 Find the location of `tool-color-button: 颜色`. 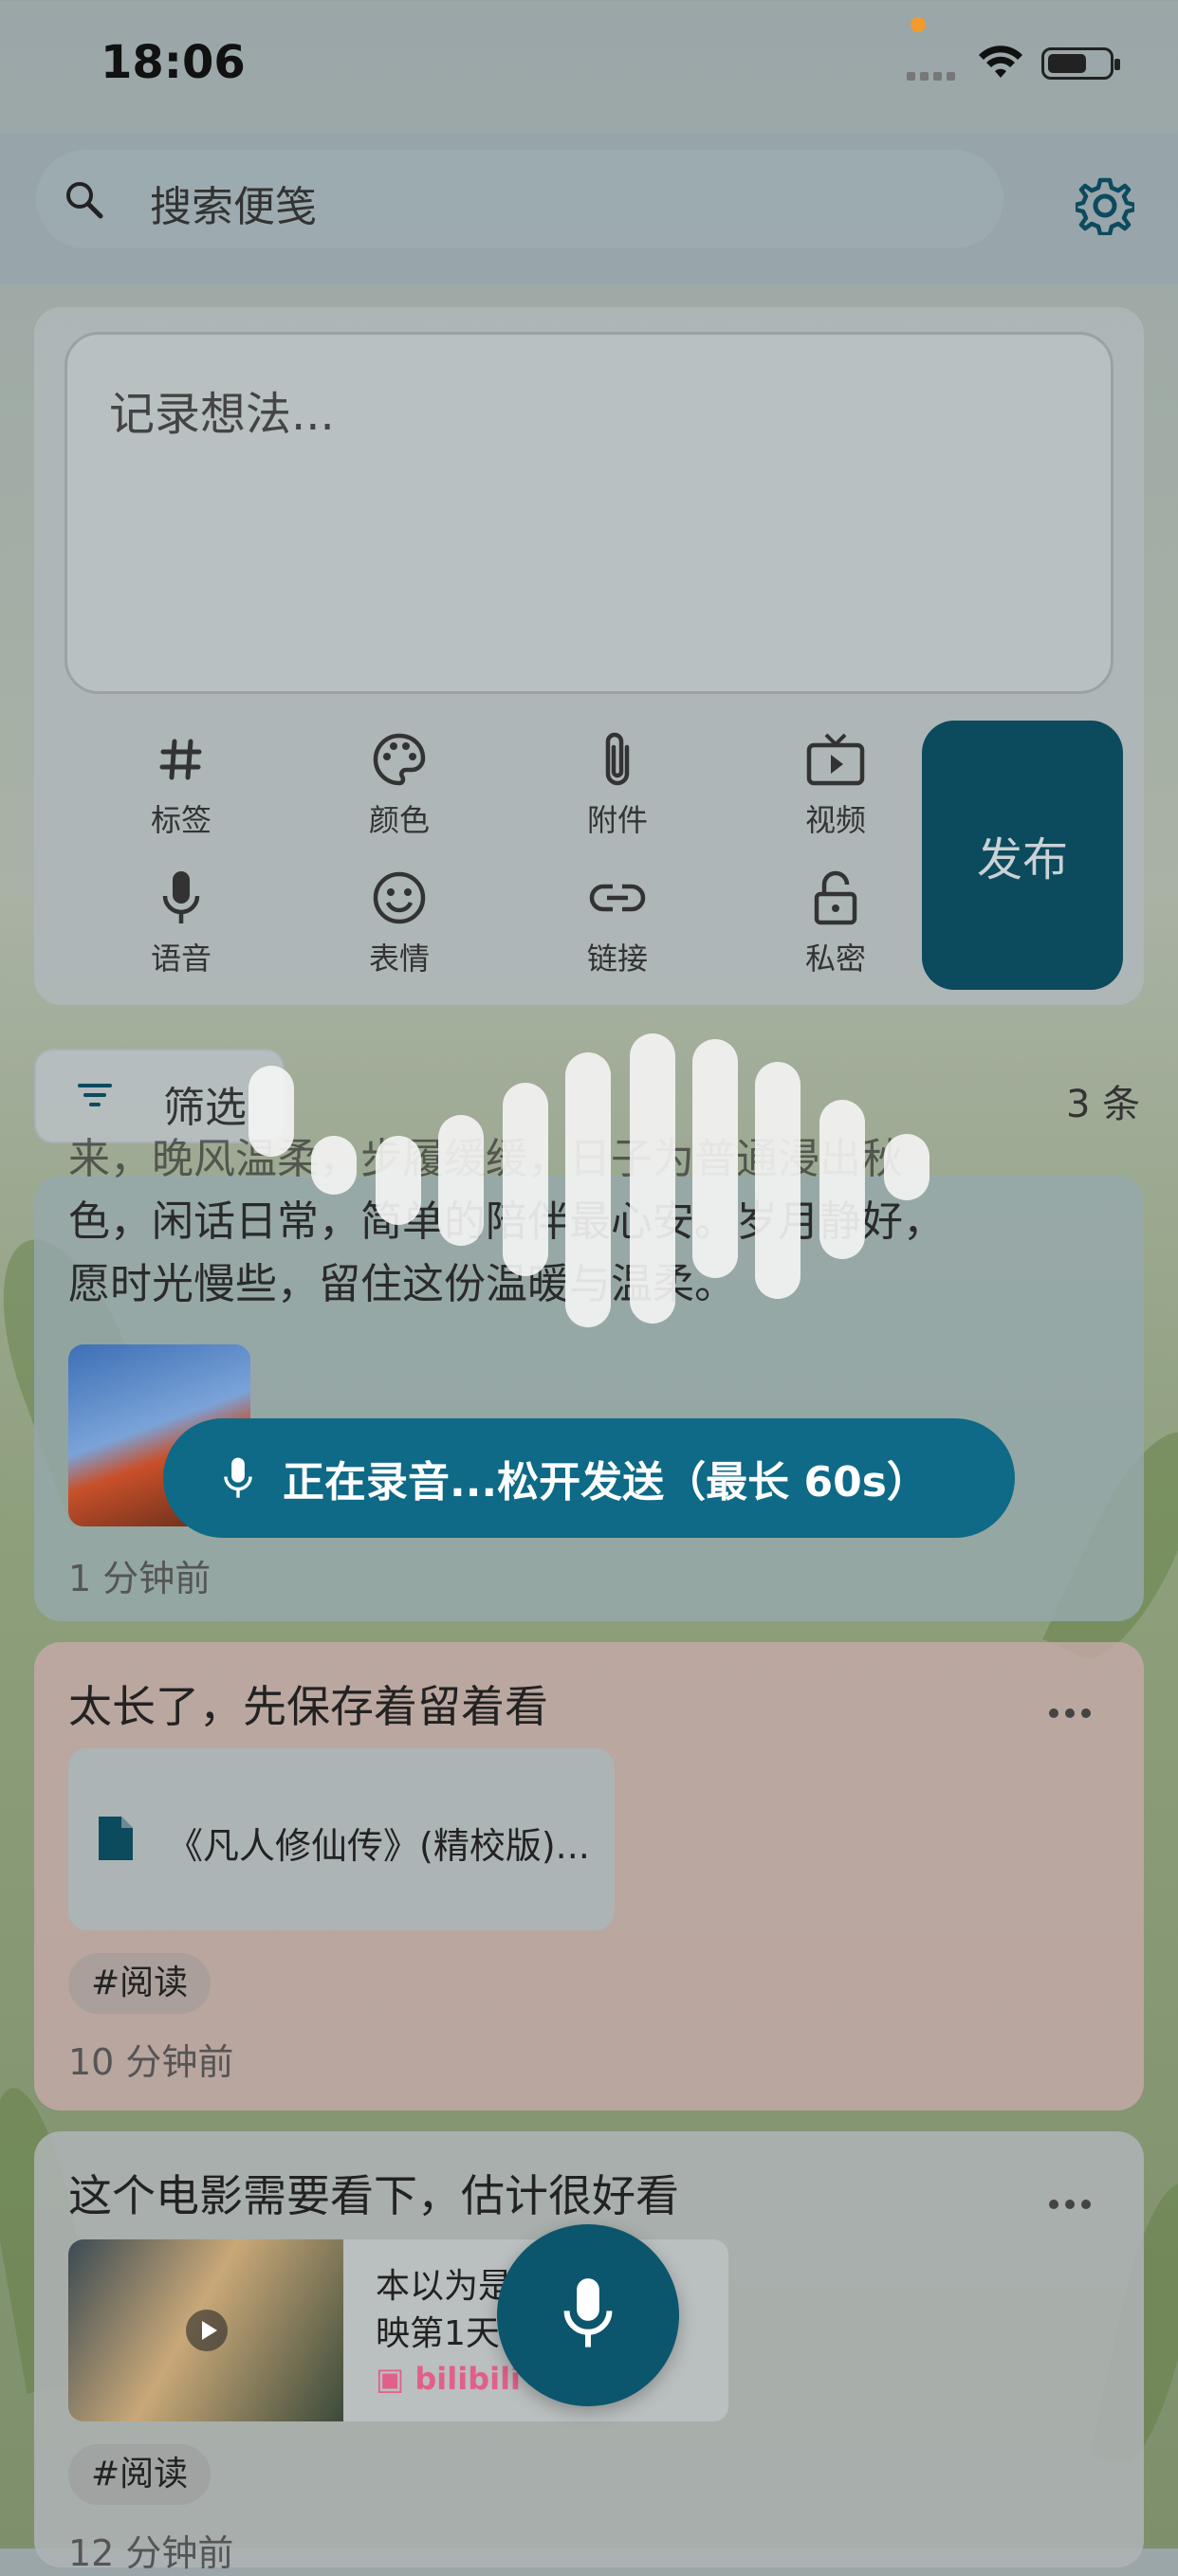

tool-color-button: 颜色 is located at coordinates (400, 788).